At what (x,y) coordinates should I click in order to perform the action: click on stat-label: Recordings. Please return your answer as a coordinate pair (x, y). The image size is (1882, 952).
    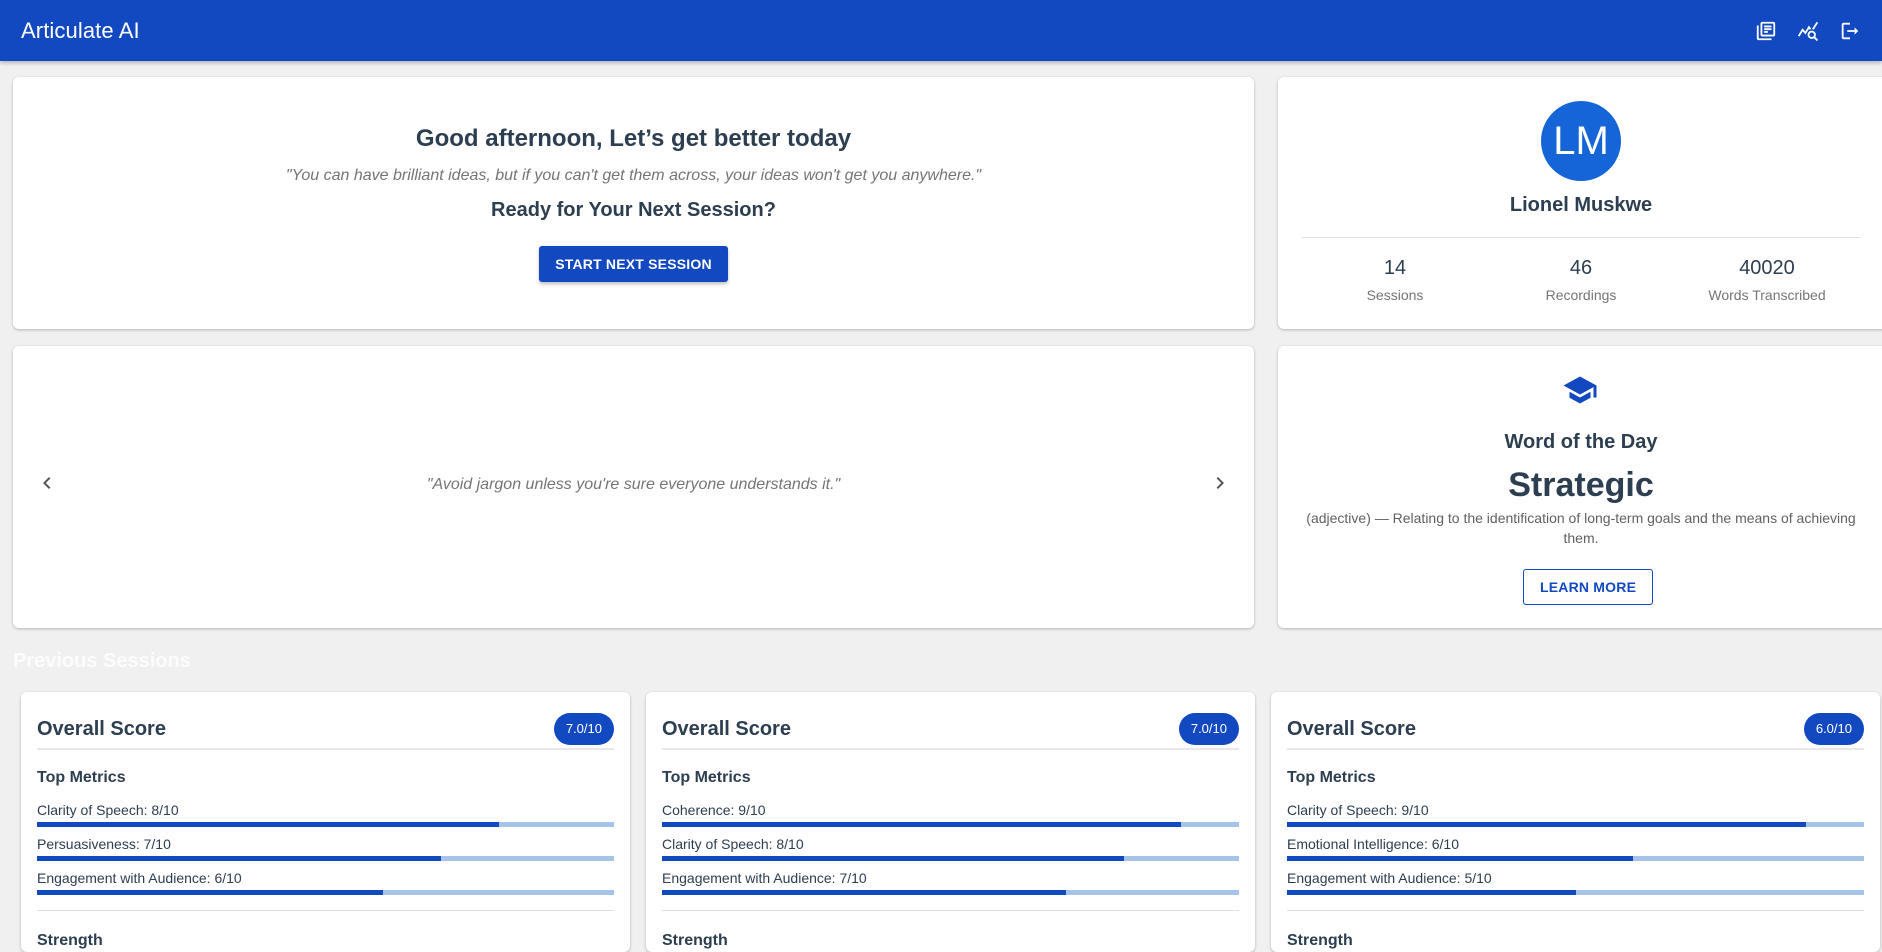
    Looking at the image, I should click on (1581, 295).